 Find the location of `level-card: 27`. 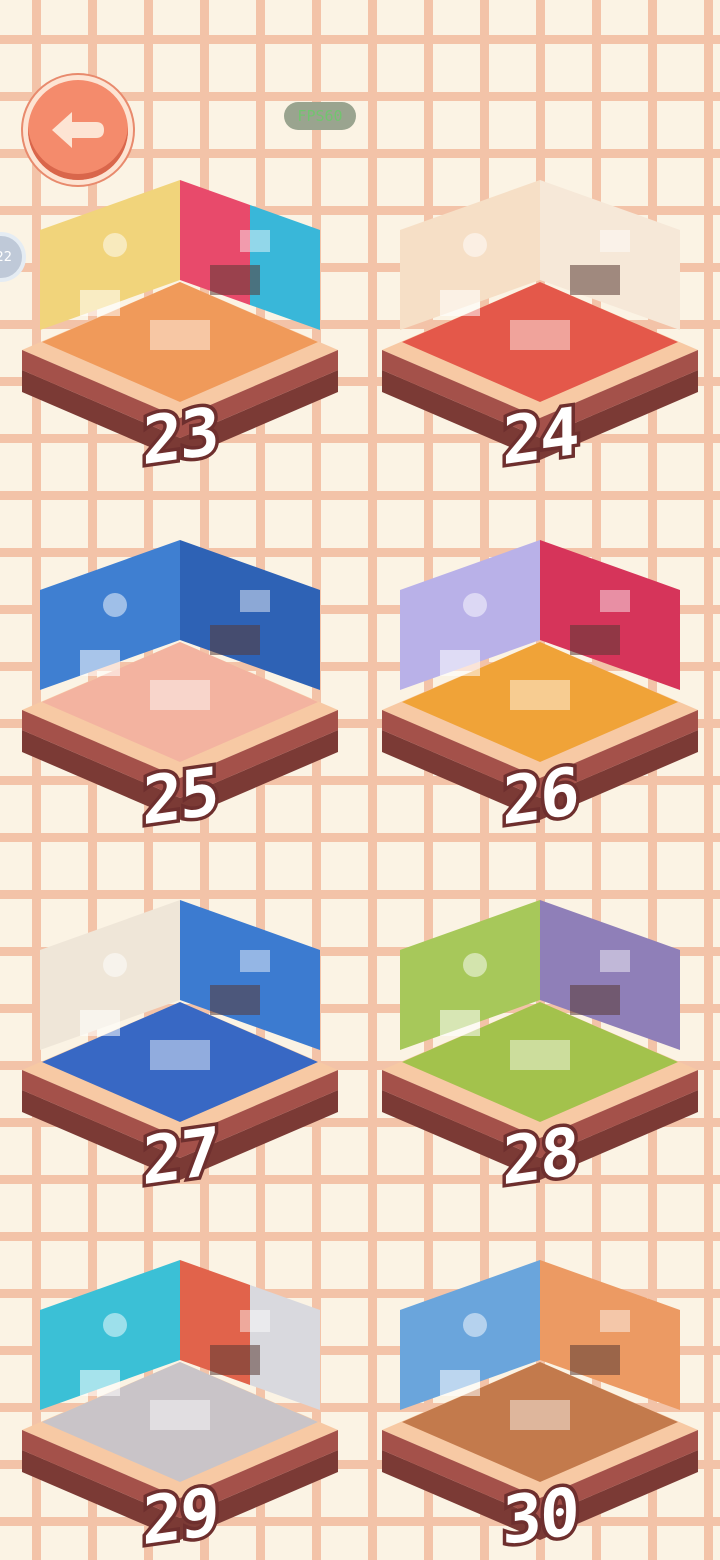

level-card: 27 is located at coordinates (180, 1047).